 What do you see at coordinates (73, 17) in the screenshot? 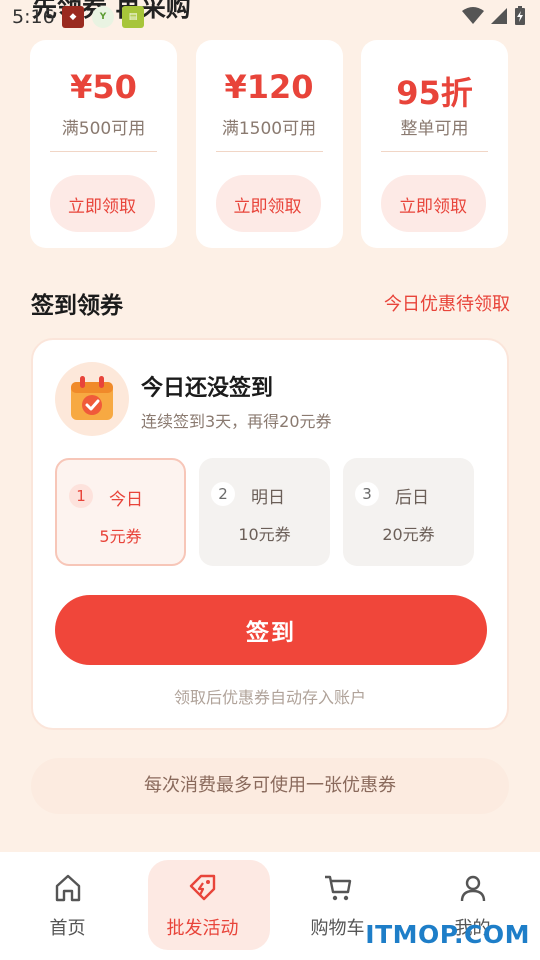
I see `app-icon-1: ◆` at bounding box center [73, 17].